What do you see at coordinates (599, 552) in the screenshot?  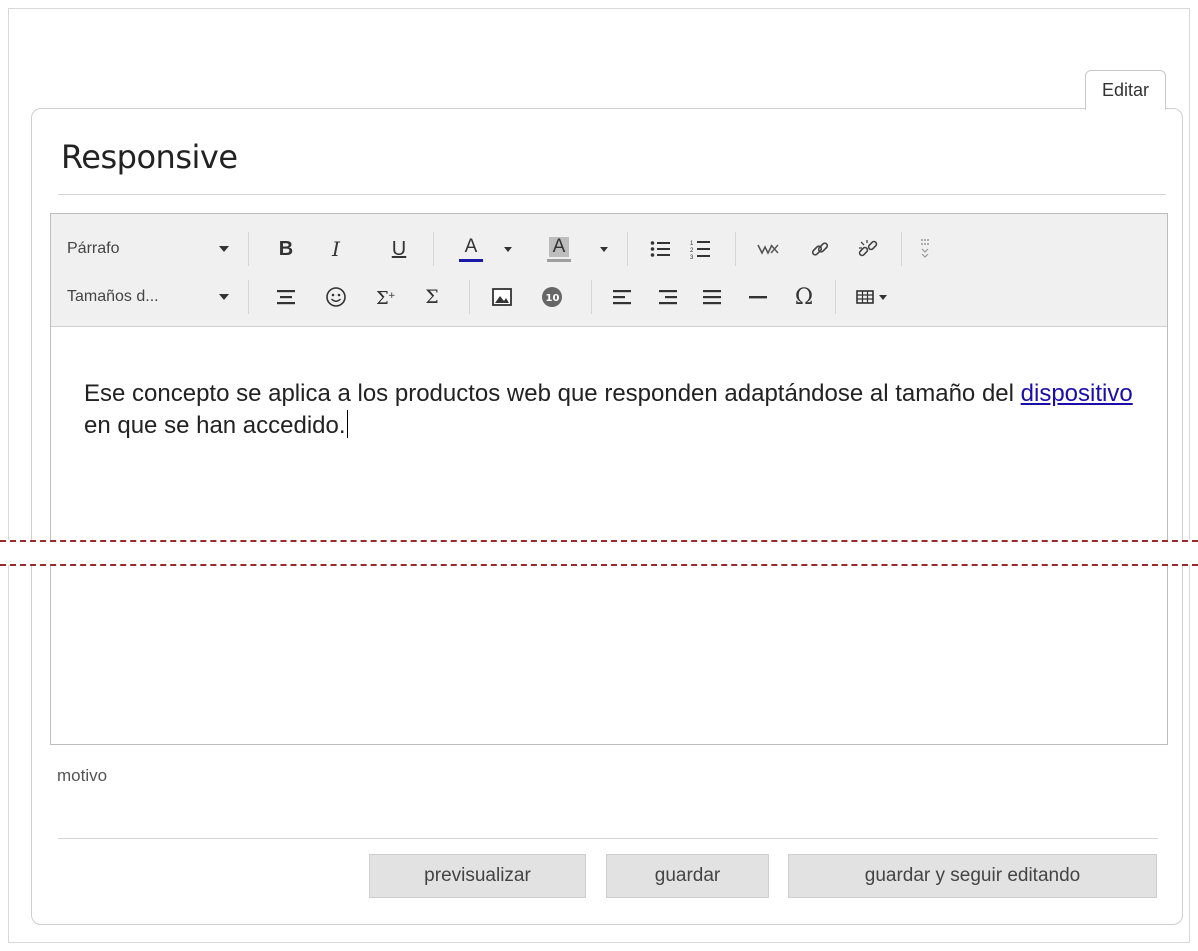 I see `cut-band` at bounding box center [599, 552].